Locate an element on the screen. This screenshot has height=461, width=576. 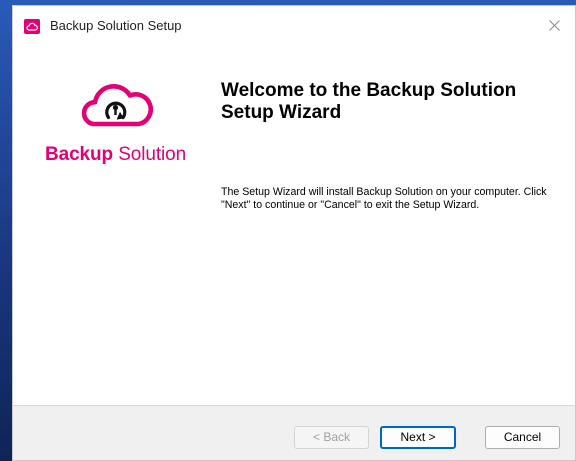
brand-light-word: Solution is located at coordinates (152, 154).